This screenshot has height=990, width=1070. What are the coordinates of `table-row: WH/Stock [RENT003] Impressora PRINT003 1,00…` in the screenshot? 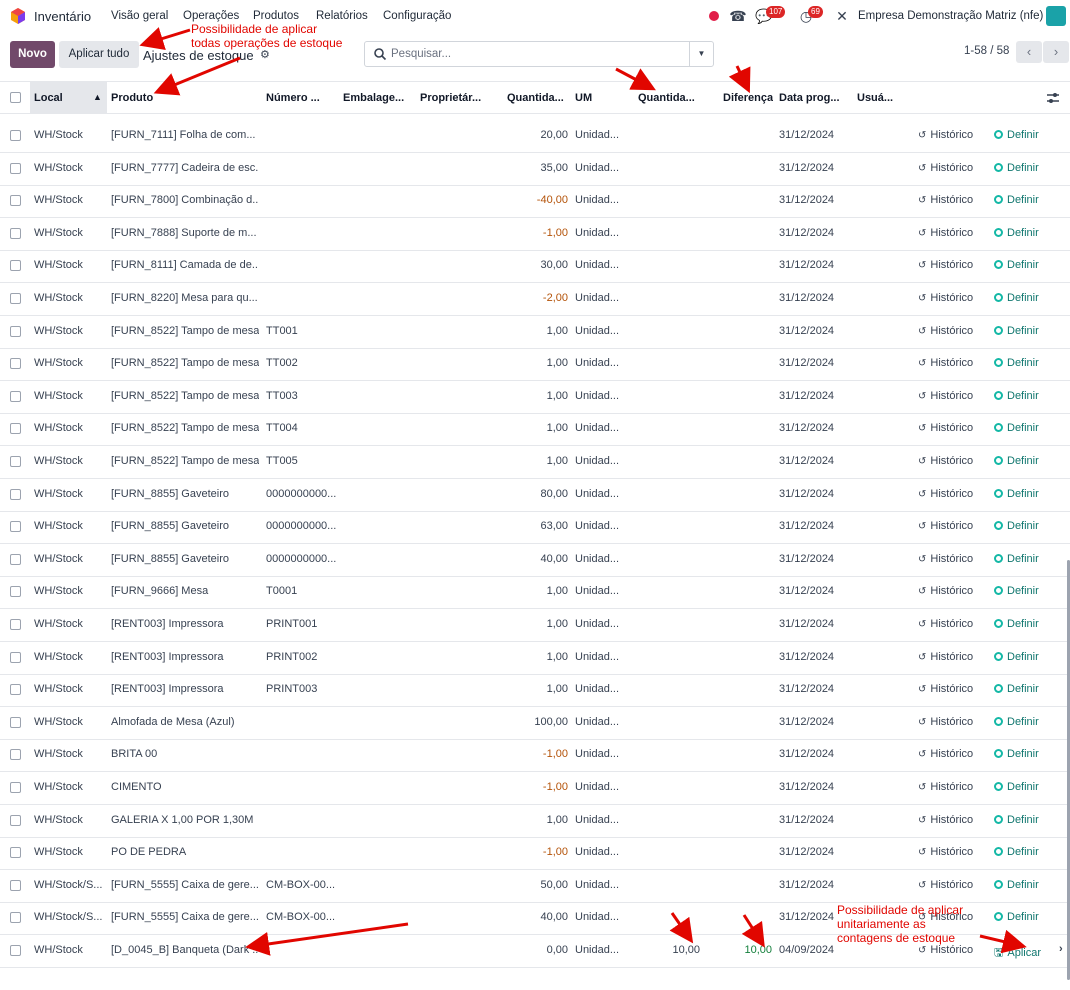 It's located at (535, 691).